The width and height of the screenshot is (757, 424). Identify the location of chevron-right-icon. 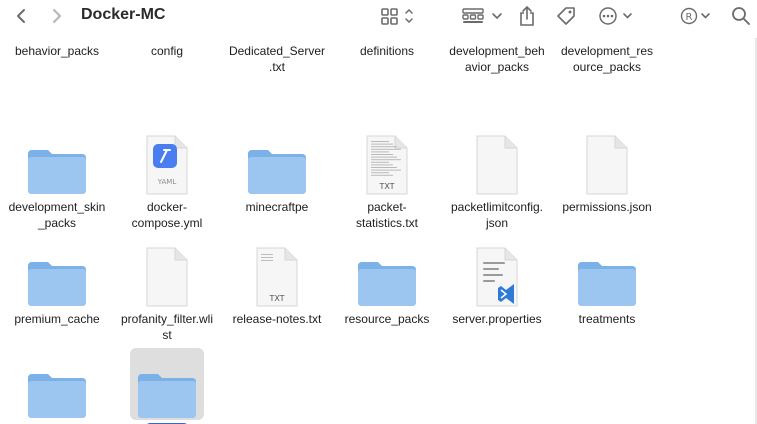
(57, 16).